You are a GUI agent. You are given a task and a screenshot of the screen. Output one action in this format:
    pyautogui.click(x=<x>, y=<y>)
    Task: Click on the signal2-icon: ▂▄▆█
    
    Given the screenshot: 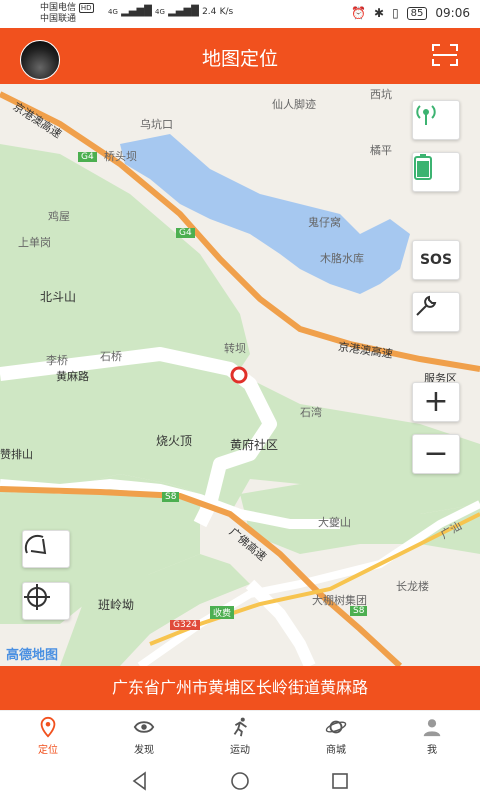 What is the action you would take?
    pyautogui.click(x=183, y=11)
    